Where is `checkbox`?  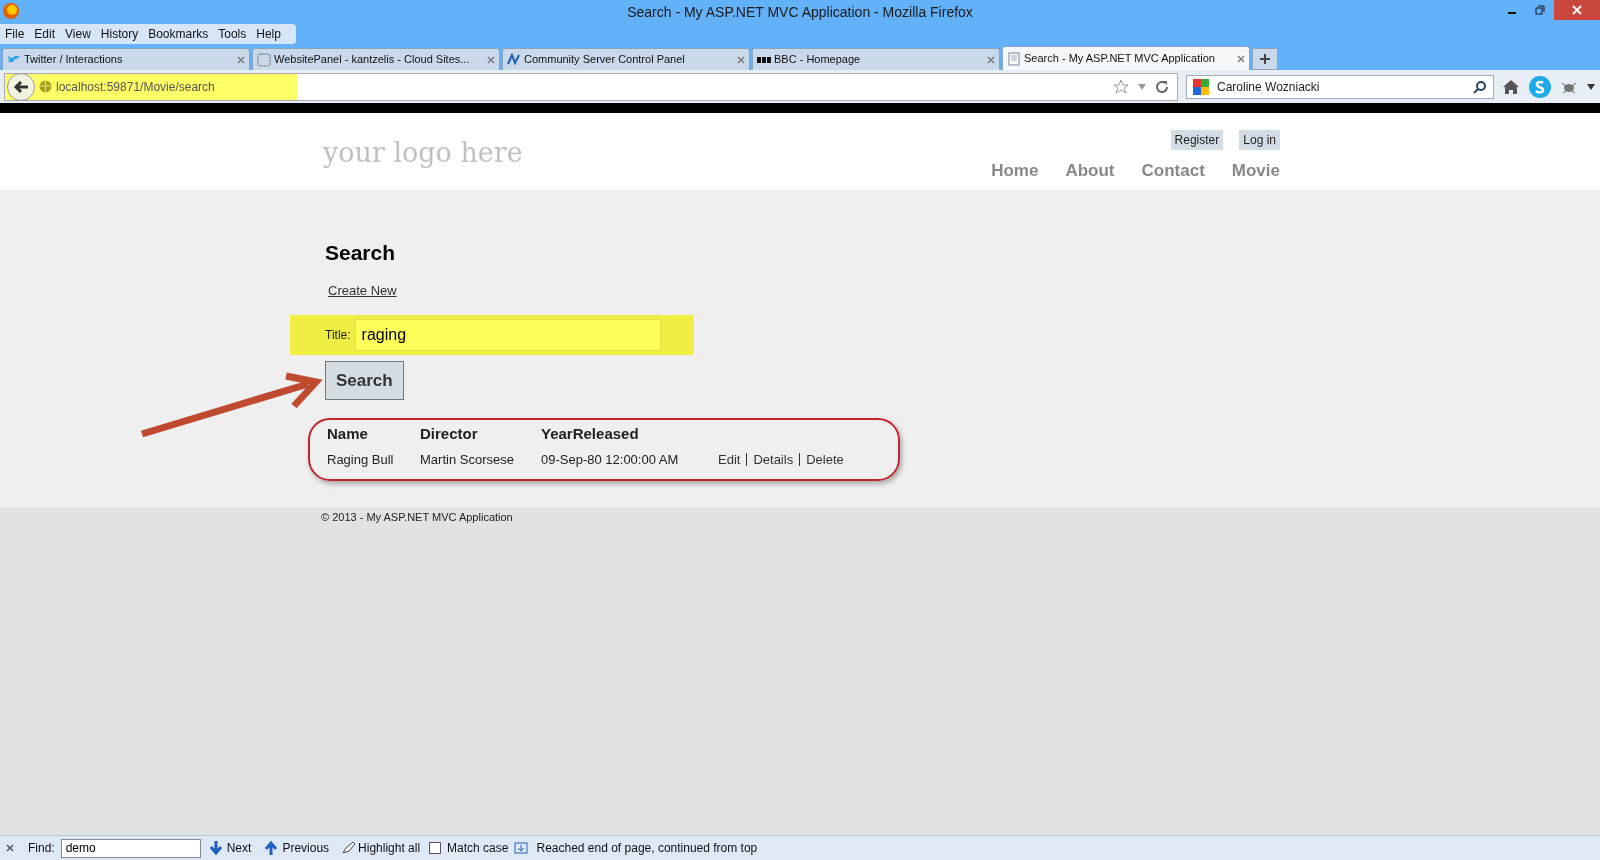 checkbox is located at coordinates (435, 848).